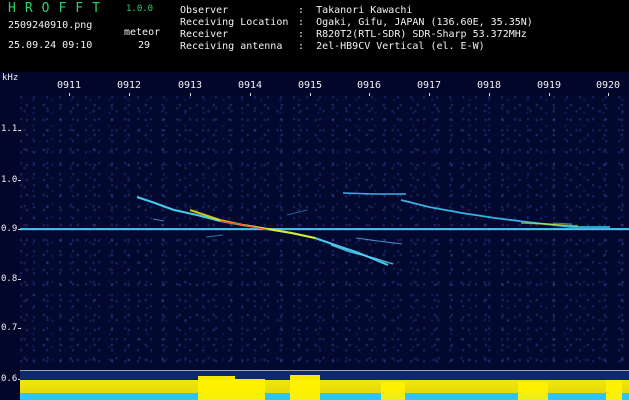 The height and width of the screenshot is (400, 629). Describe the element at coordinates (362, 254) in the screenshot. I see `meteor-trail-lower` at that location.